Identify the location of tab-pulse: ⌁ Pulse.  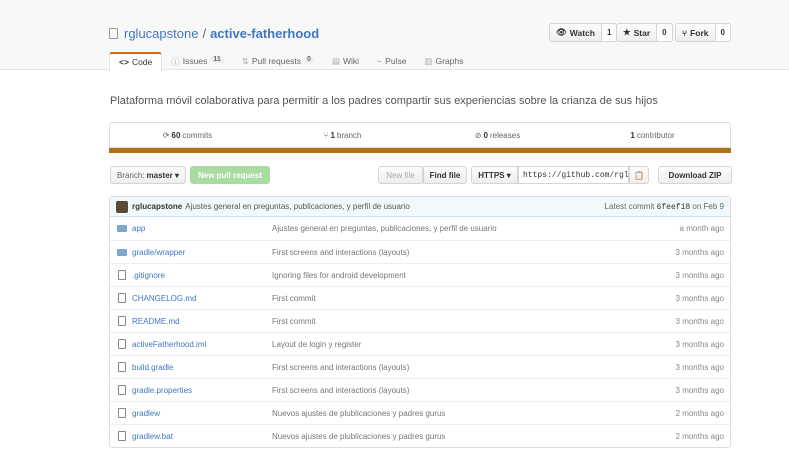
(391, 61).